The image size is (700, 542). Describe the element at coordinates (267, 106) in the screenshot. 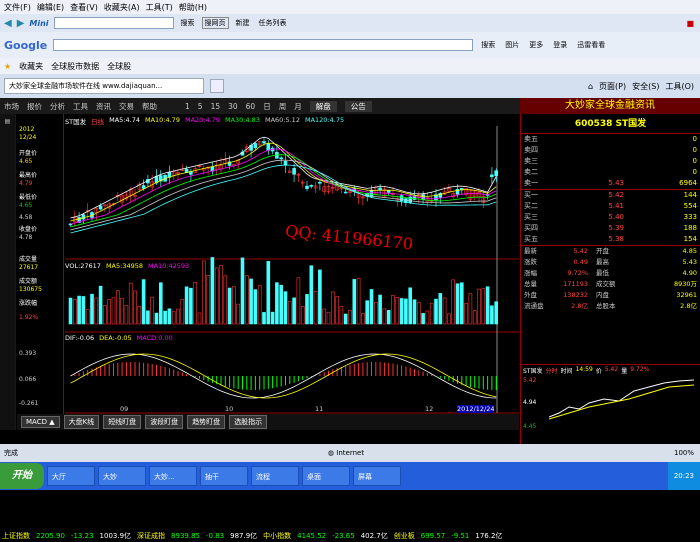

I see `period-day: 日` at that location.